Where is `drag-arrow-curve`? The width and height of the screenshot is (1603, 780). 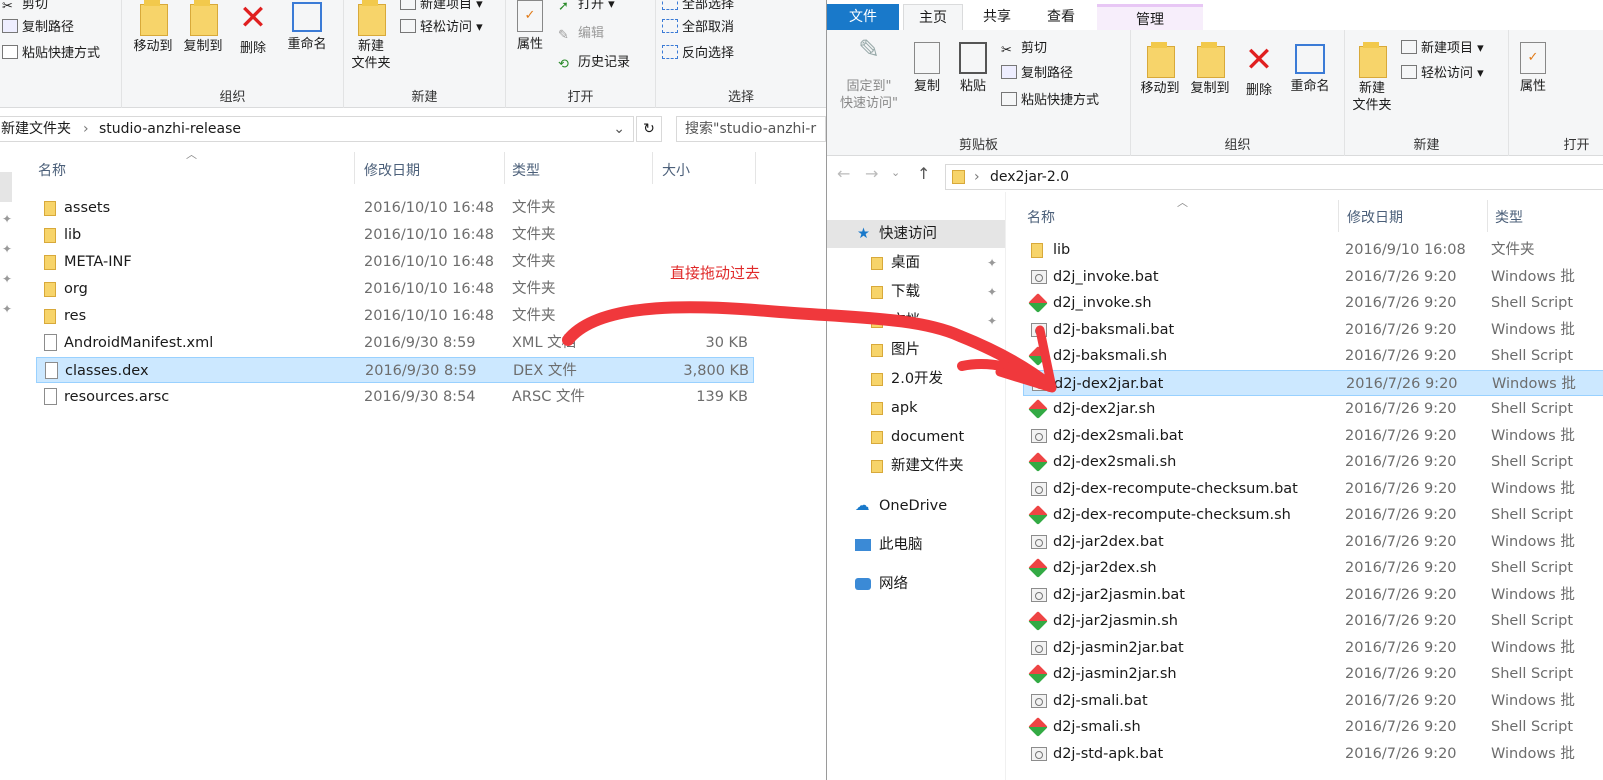
drag-arrow-curve is located at coordinates (809, 346).